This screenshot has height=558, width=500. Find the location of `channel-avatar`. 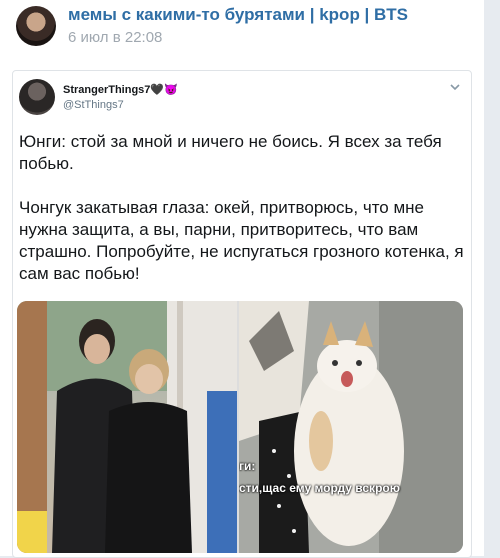

channel-avatar is located at coordinates (36, 26).